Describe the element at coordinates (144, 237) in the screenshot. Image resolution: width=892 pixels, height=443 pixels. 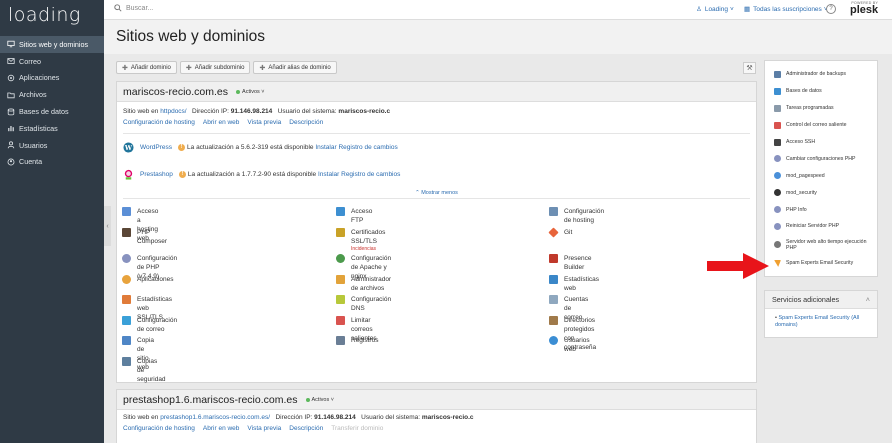
I see `tool-php-composer: PHP Composer` at that location.